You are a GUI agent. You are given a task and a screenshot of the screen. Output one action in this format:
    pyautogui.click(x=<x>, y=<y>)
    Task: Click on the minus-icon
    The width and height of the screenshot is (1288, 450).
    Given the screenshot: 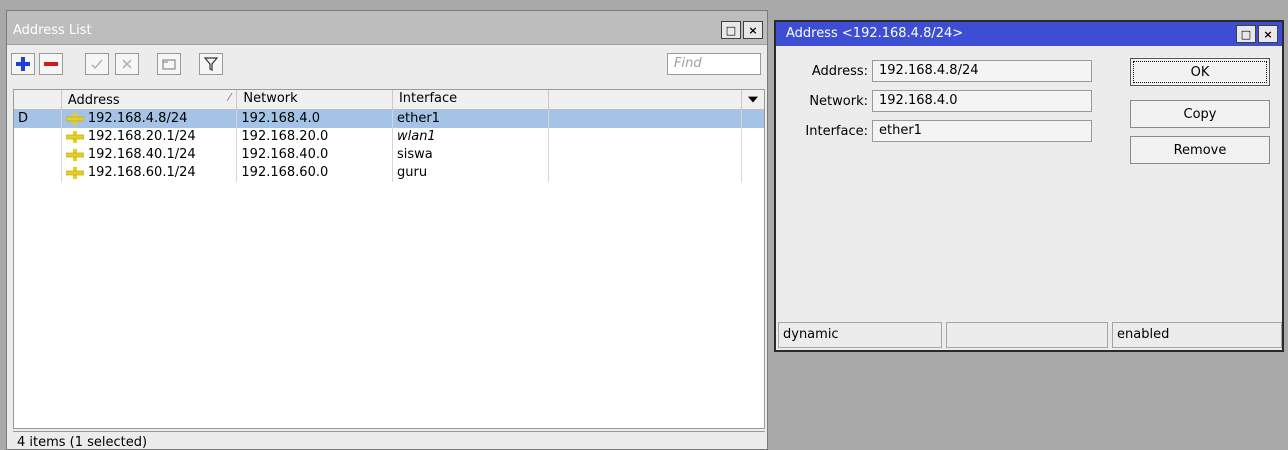 What is the action you would take?
    pyautogui.click(x=51, y=64)
    